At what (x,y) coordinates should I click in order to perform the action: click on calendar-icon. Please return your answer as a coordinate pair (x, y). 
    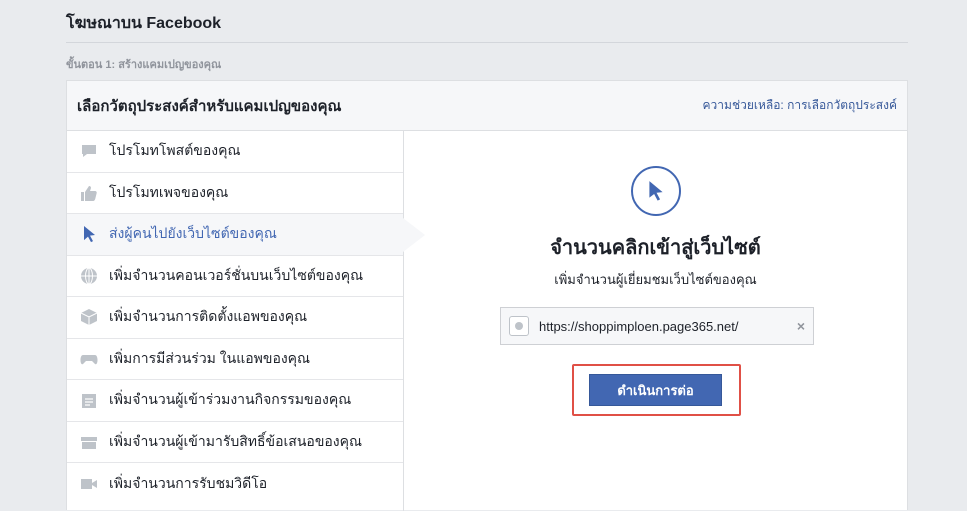
    Looking at the image, I should click on (89, 400).